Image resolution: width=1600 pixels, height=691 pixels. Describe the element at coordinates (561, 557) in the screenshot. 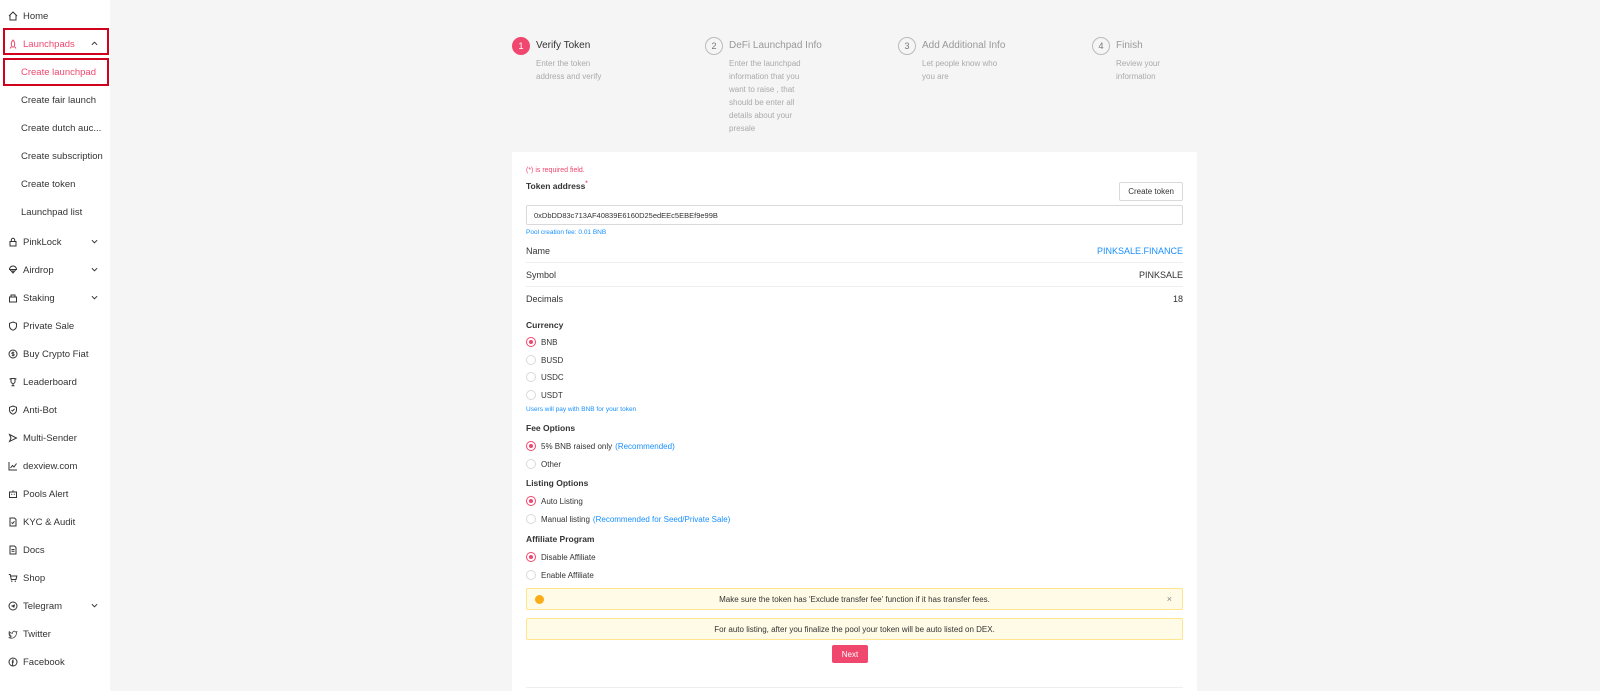

I see `affiliate-radio-disable: Disable Affiliate` at that location.